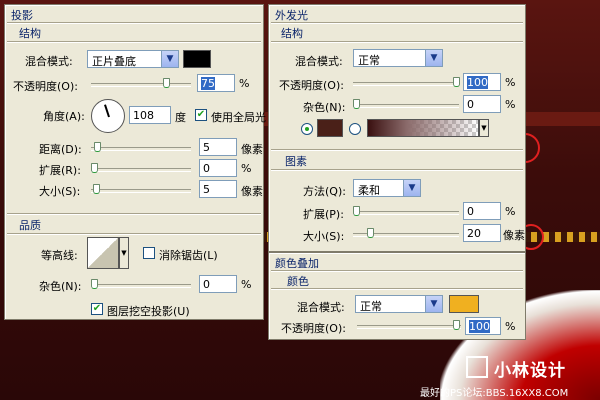  What do you see at coordinates (464, 304) in the screenshot?
I see `overlay-color-swatch` at bounding box center [464, 304].